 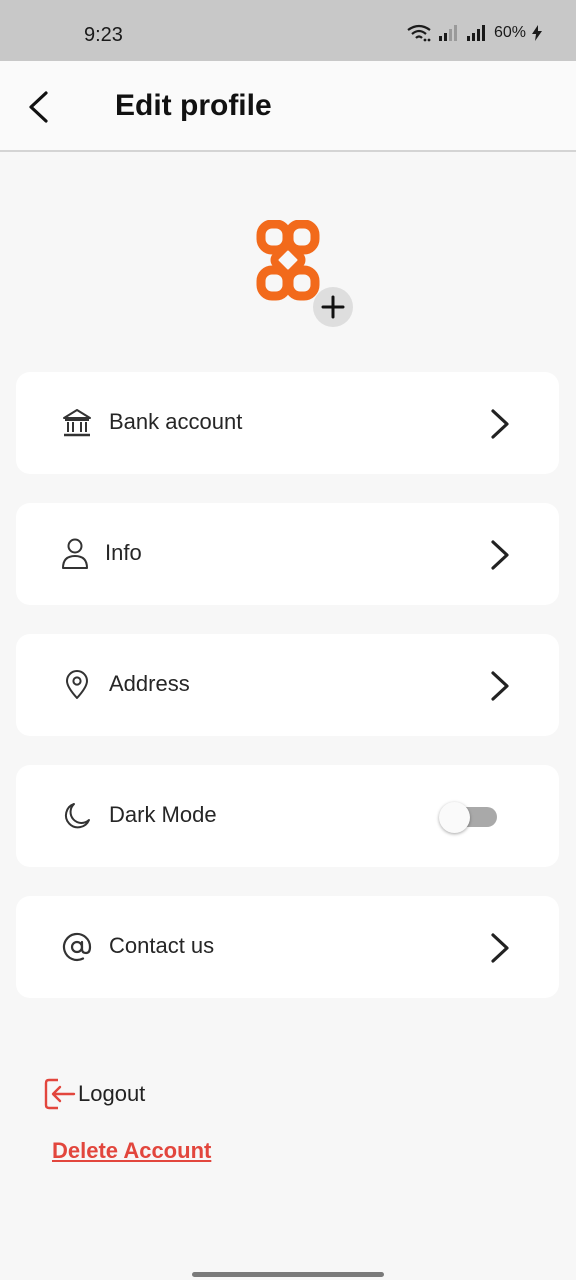 I want to click on chevron-left-icon, so click(x=38, y=107).